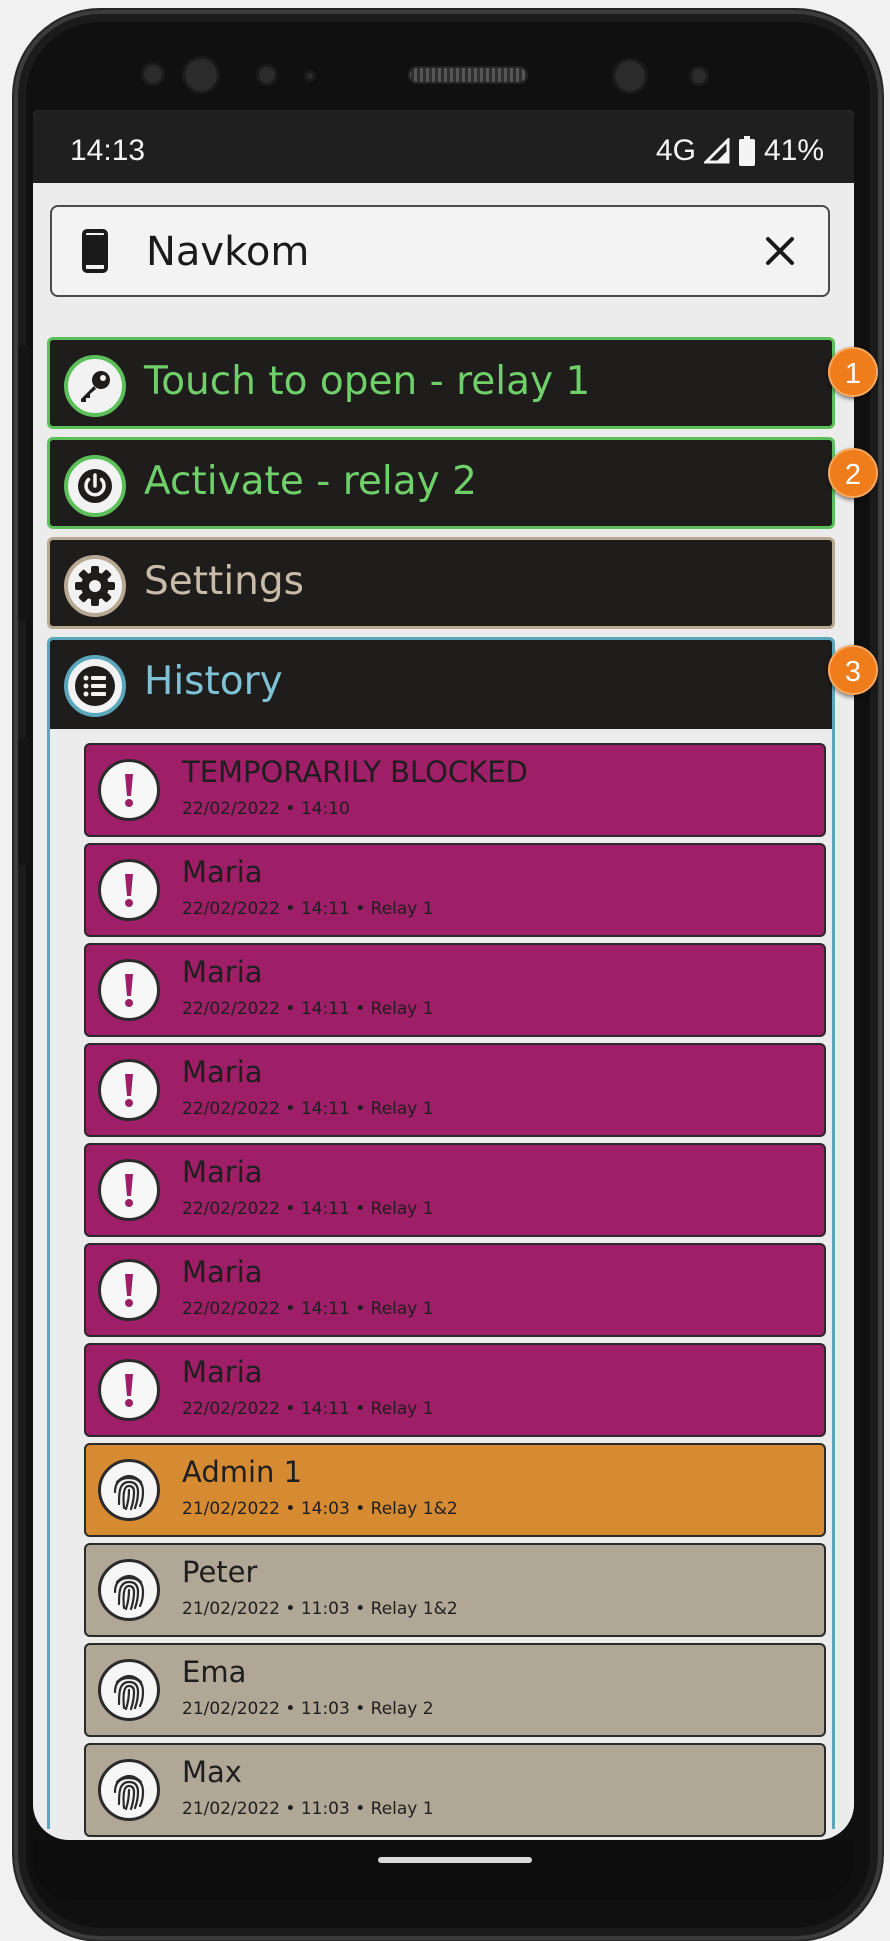 The height and width of the screenshot is (1941, 890). What do you see at coordinates (853, 670) in the screenshot?
I see `callout-badge-3: 3` at bounding box center [853, 670].